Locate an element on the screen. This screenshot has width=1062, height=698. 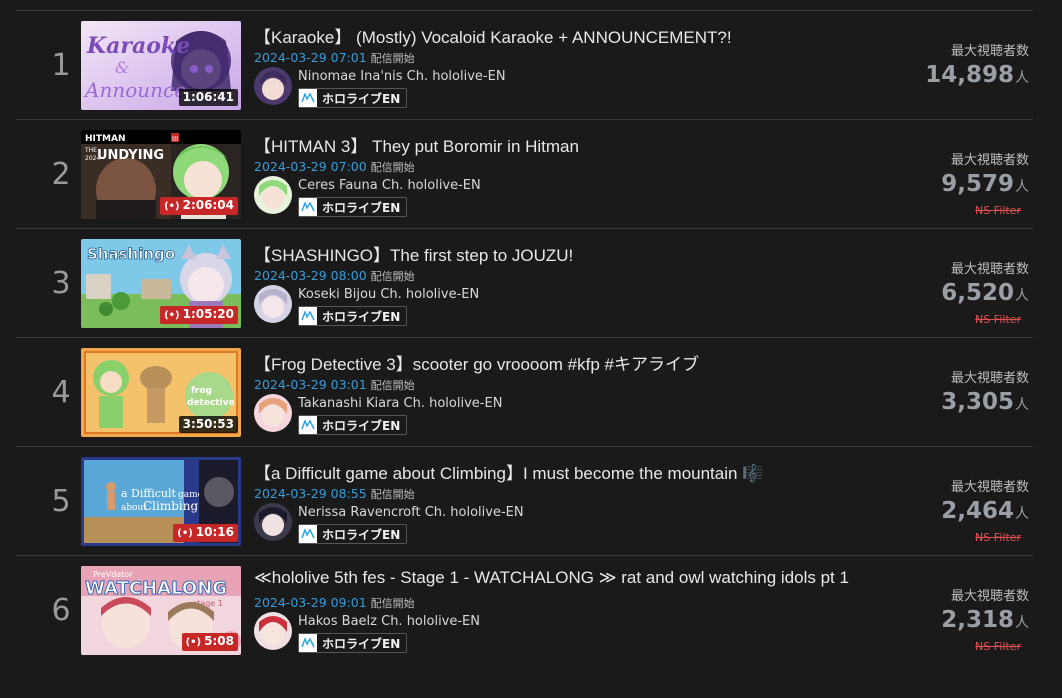
start-time: 2024-03-29 07:00 配信開始 is located at coordinates (334, 167).